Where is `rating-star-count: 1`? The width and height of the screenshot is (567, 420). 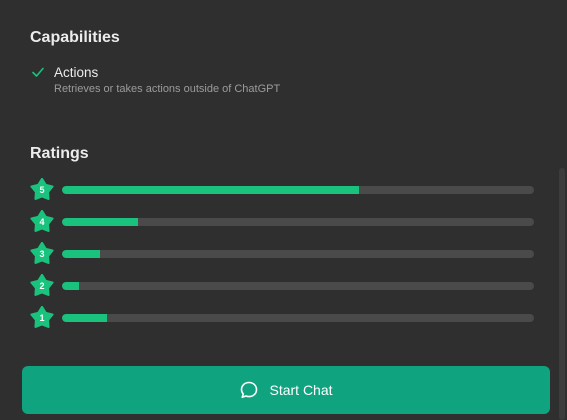 rating-star-count: 1 is located at coordinates (42, 318).